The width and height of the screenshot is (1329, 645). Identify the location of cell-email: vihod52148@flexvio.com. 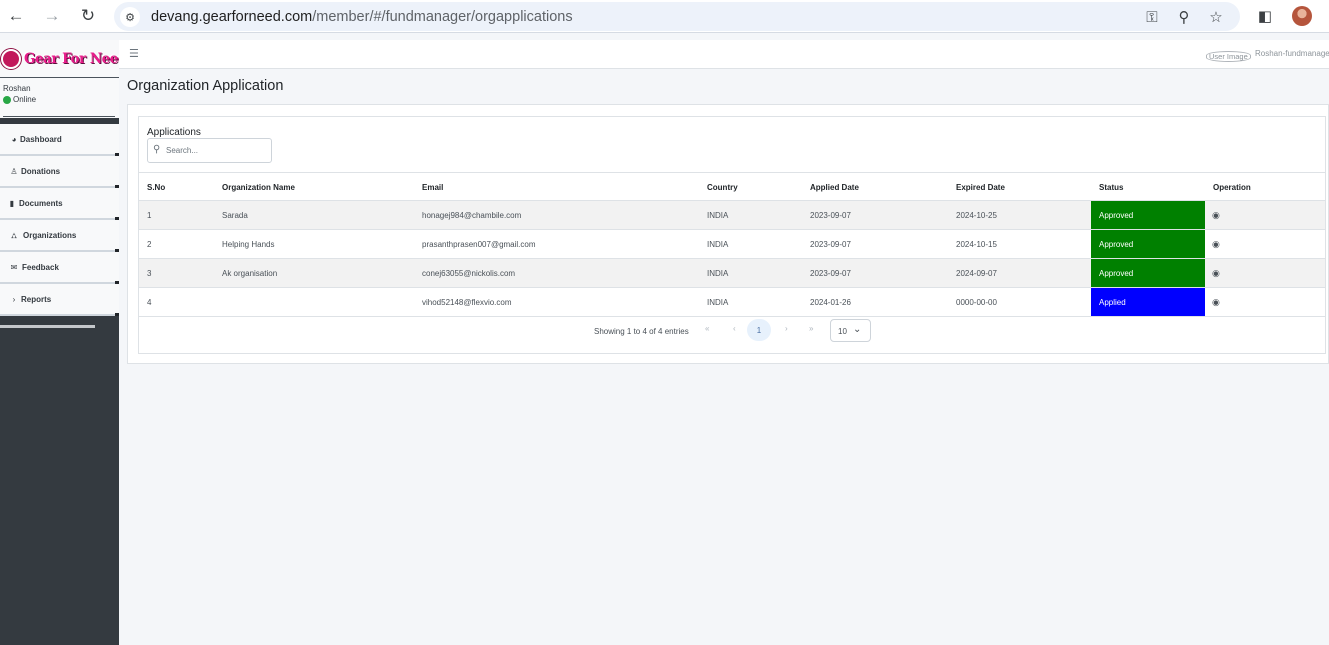
(467, 302).